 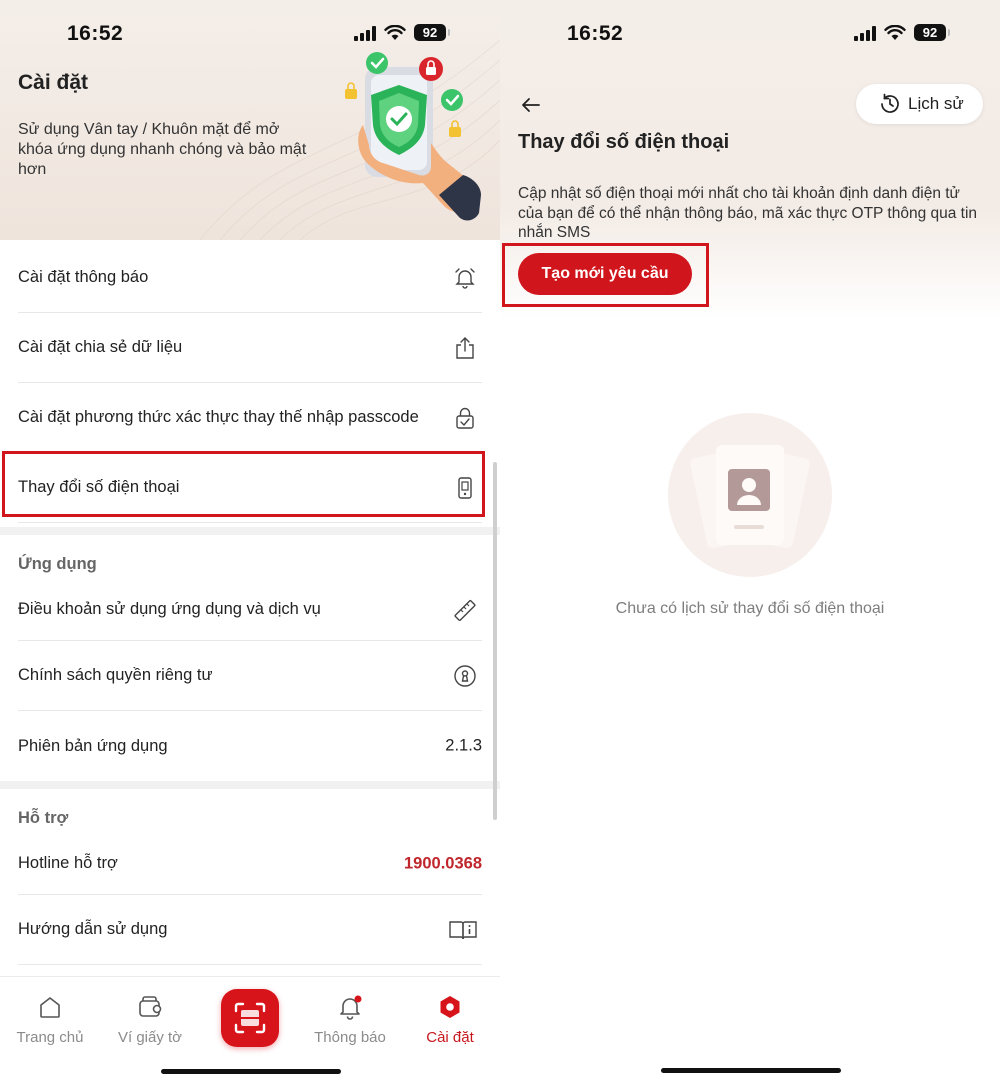 What do you see at coordinates (53, 82) in the screenshot?
I see `page-title: Cài đặt` at bounding box center [53, 82].